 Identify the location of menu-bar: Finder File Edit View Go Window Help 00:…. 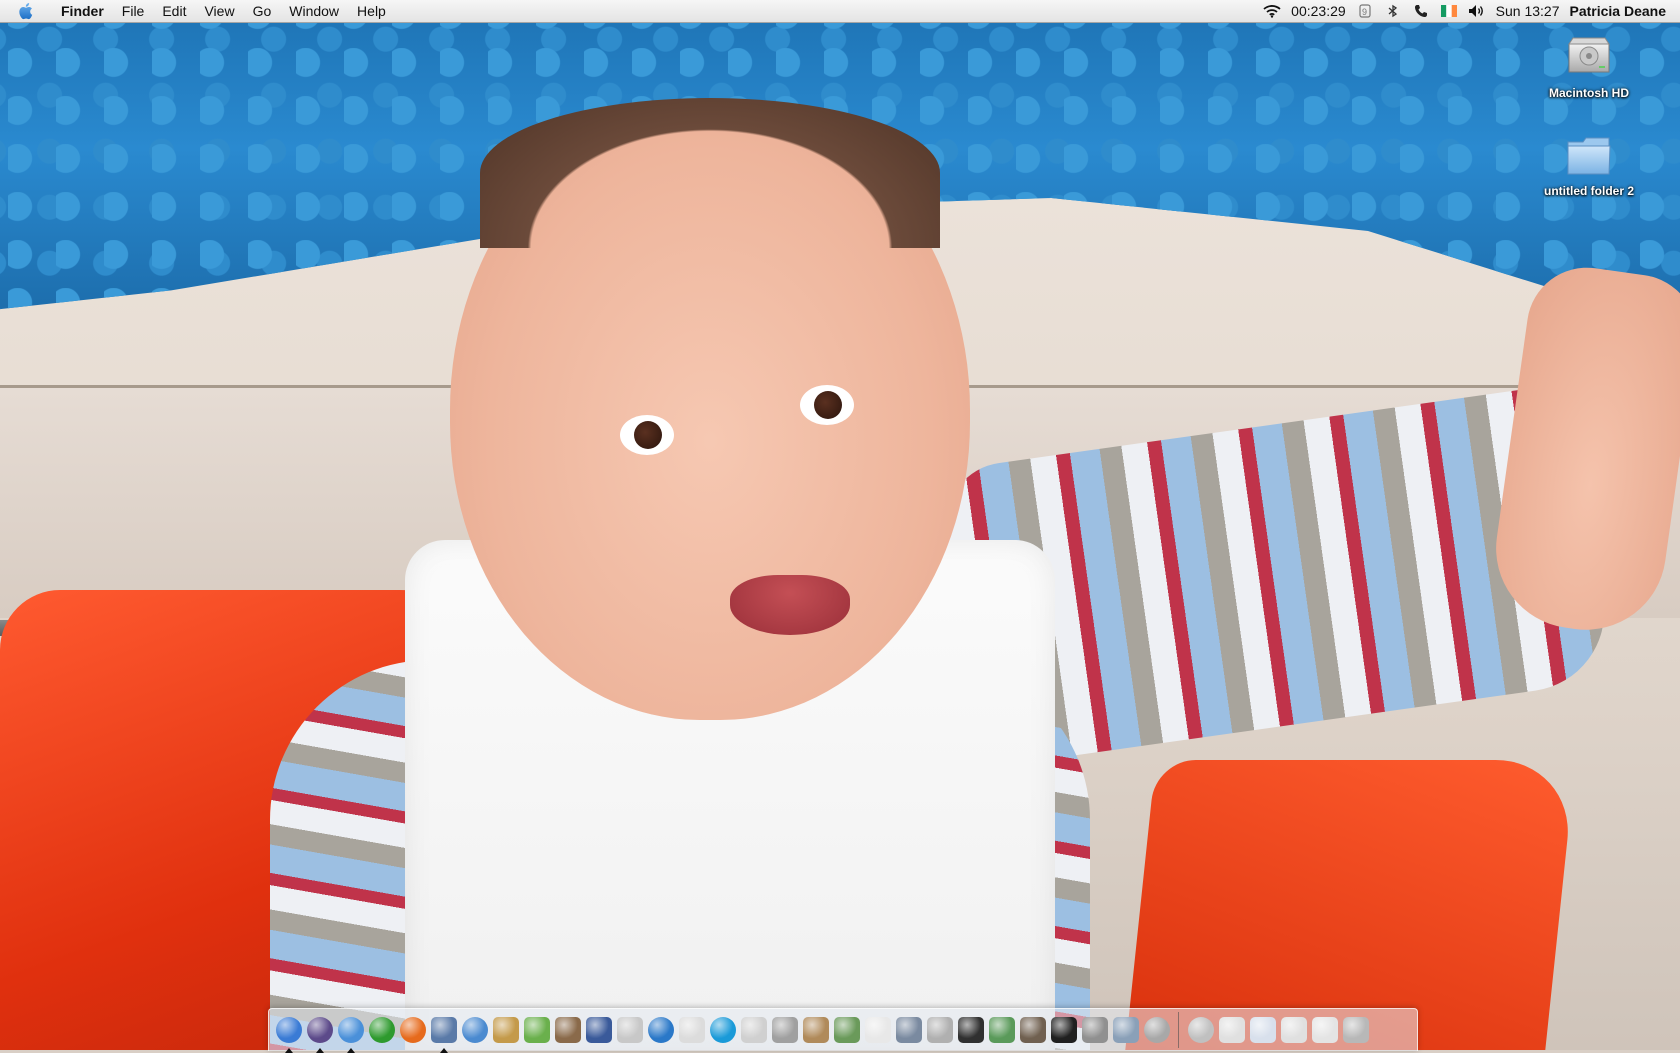
(840, 11).